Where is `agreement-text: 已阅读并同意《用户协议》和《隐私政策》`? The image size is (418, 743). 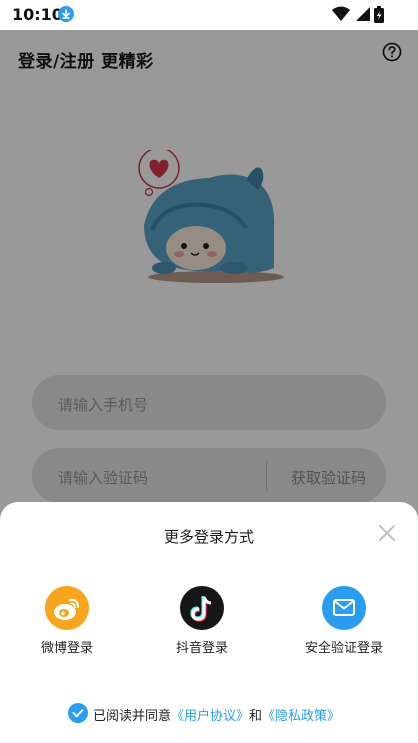
agreement-text: 已阅读并同意《用户协议》和《隐私政策》 is located at coordinates (216, 714).